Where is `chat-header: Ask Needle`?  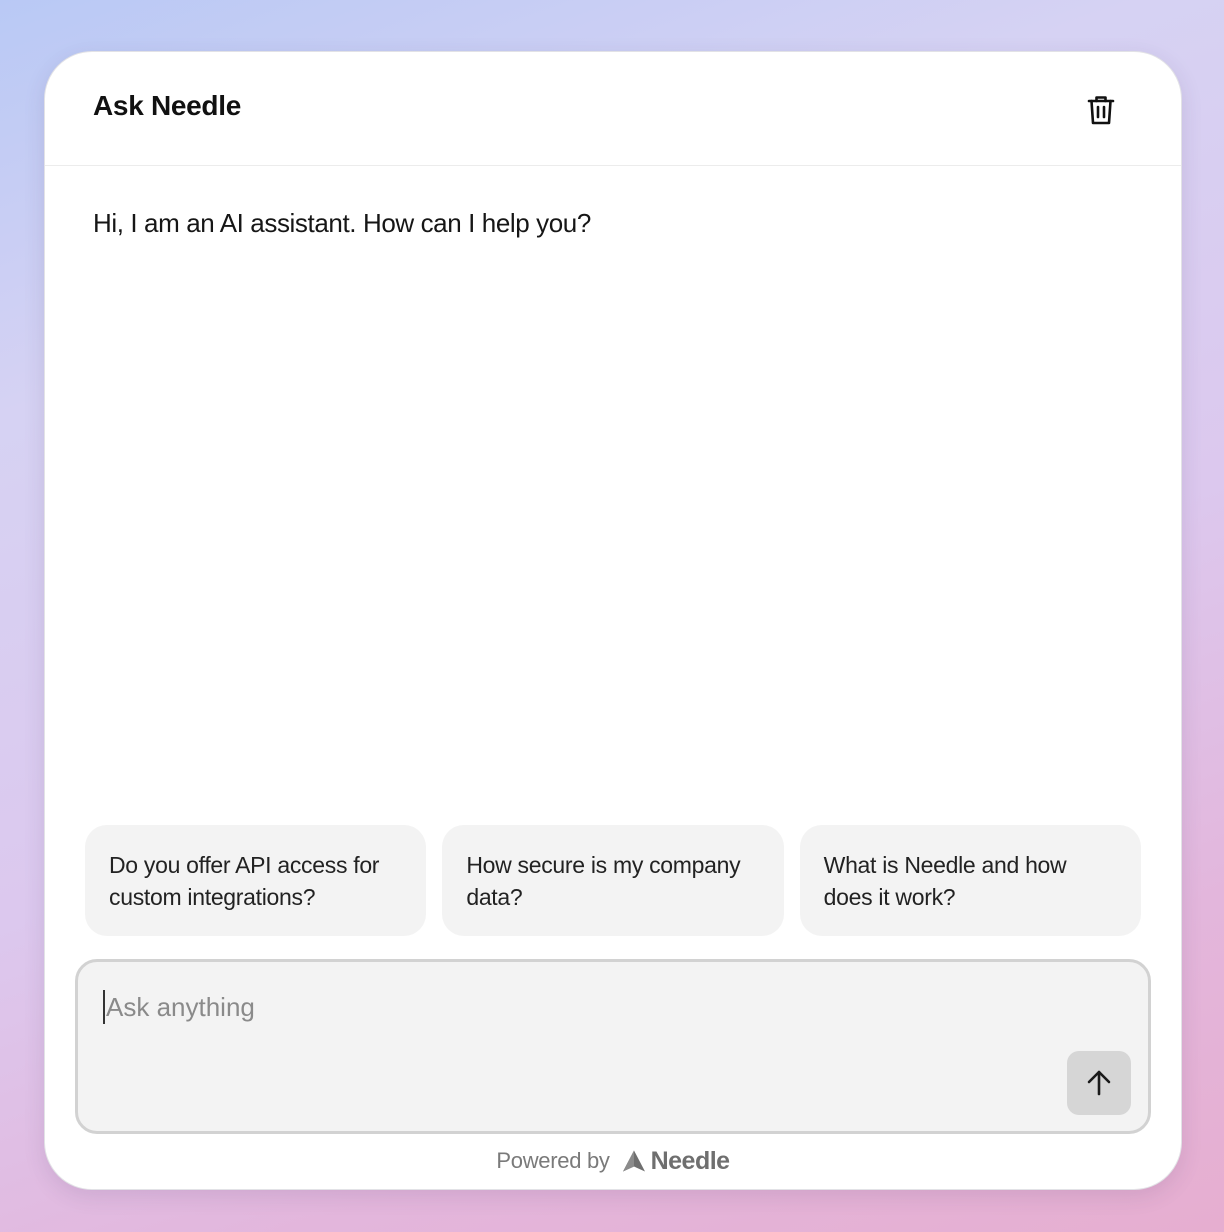 chat-header: Ask Needle is located at coordinates (613, 109).